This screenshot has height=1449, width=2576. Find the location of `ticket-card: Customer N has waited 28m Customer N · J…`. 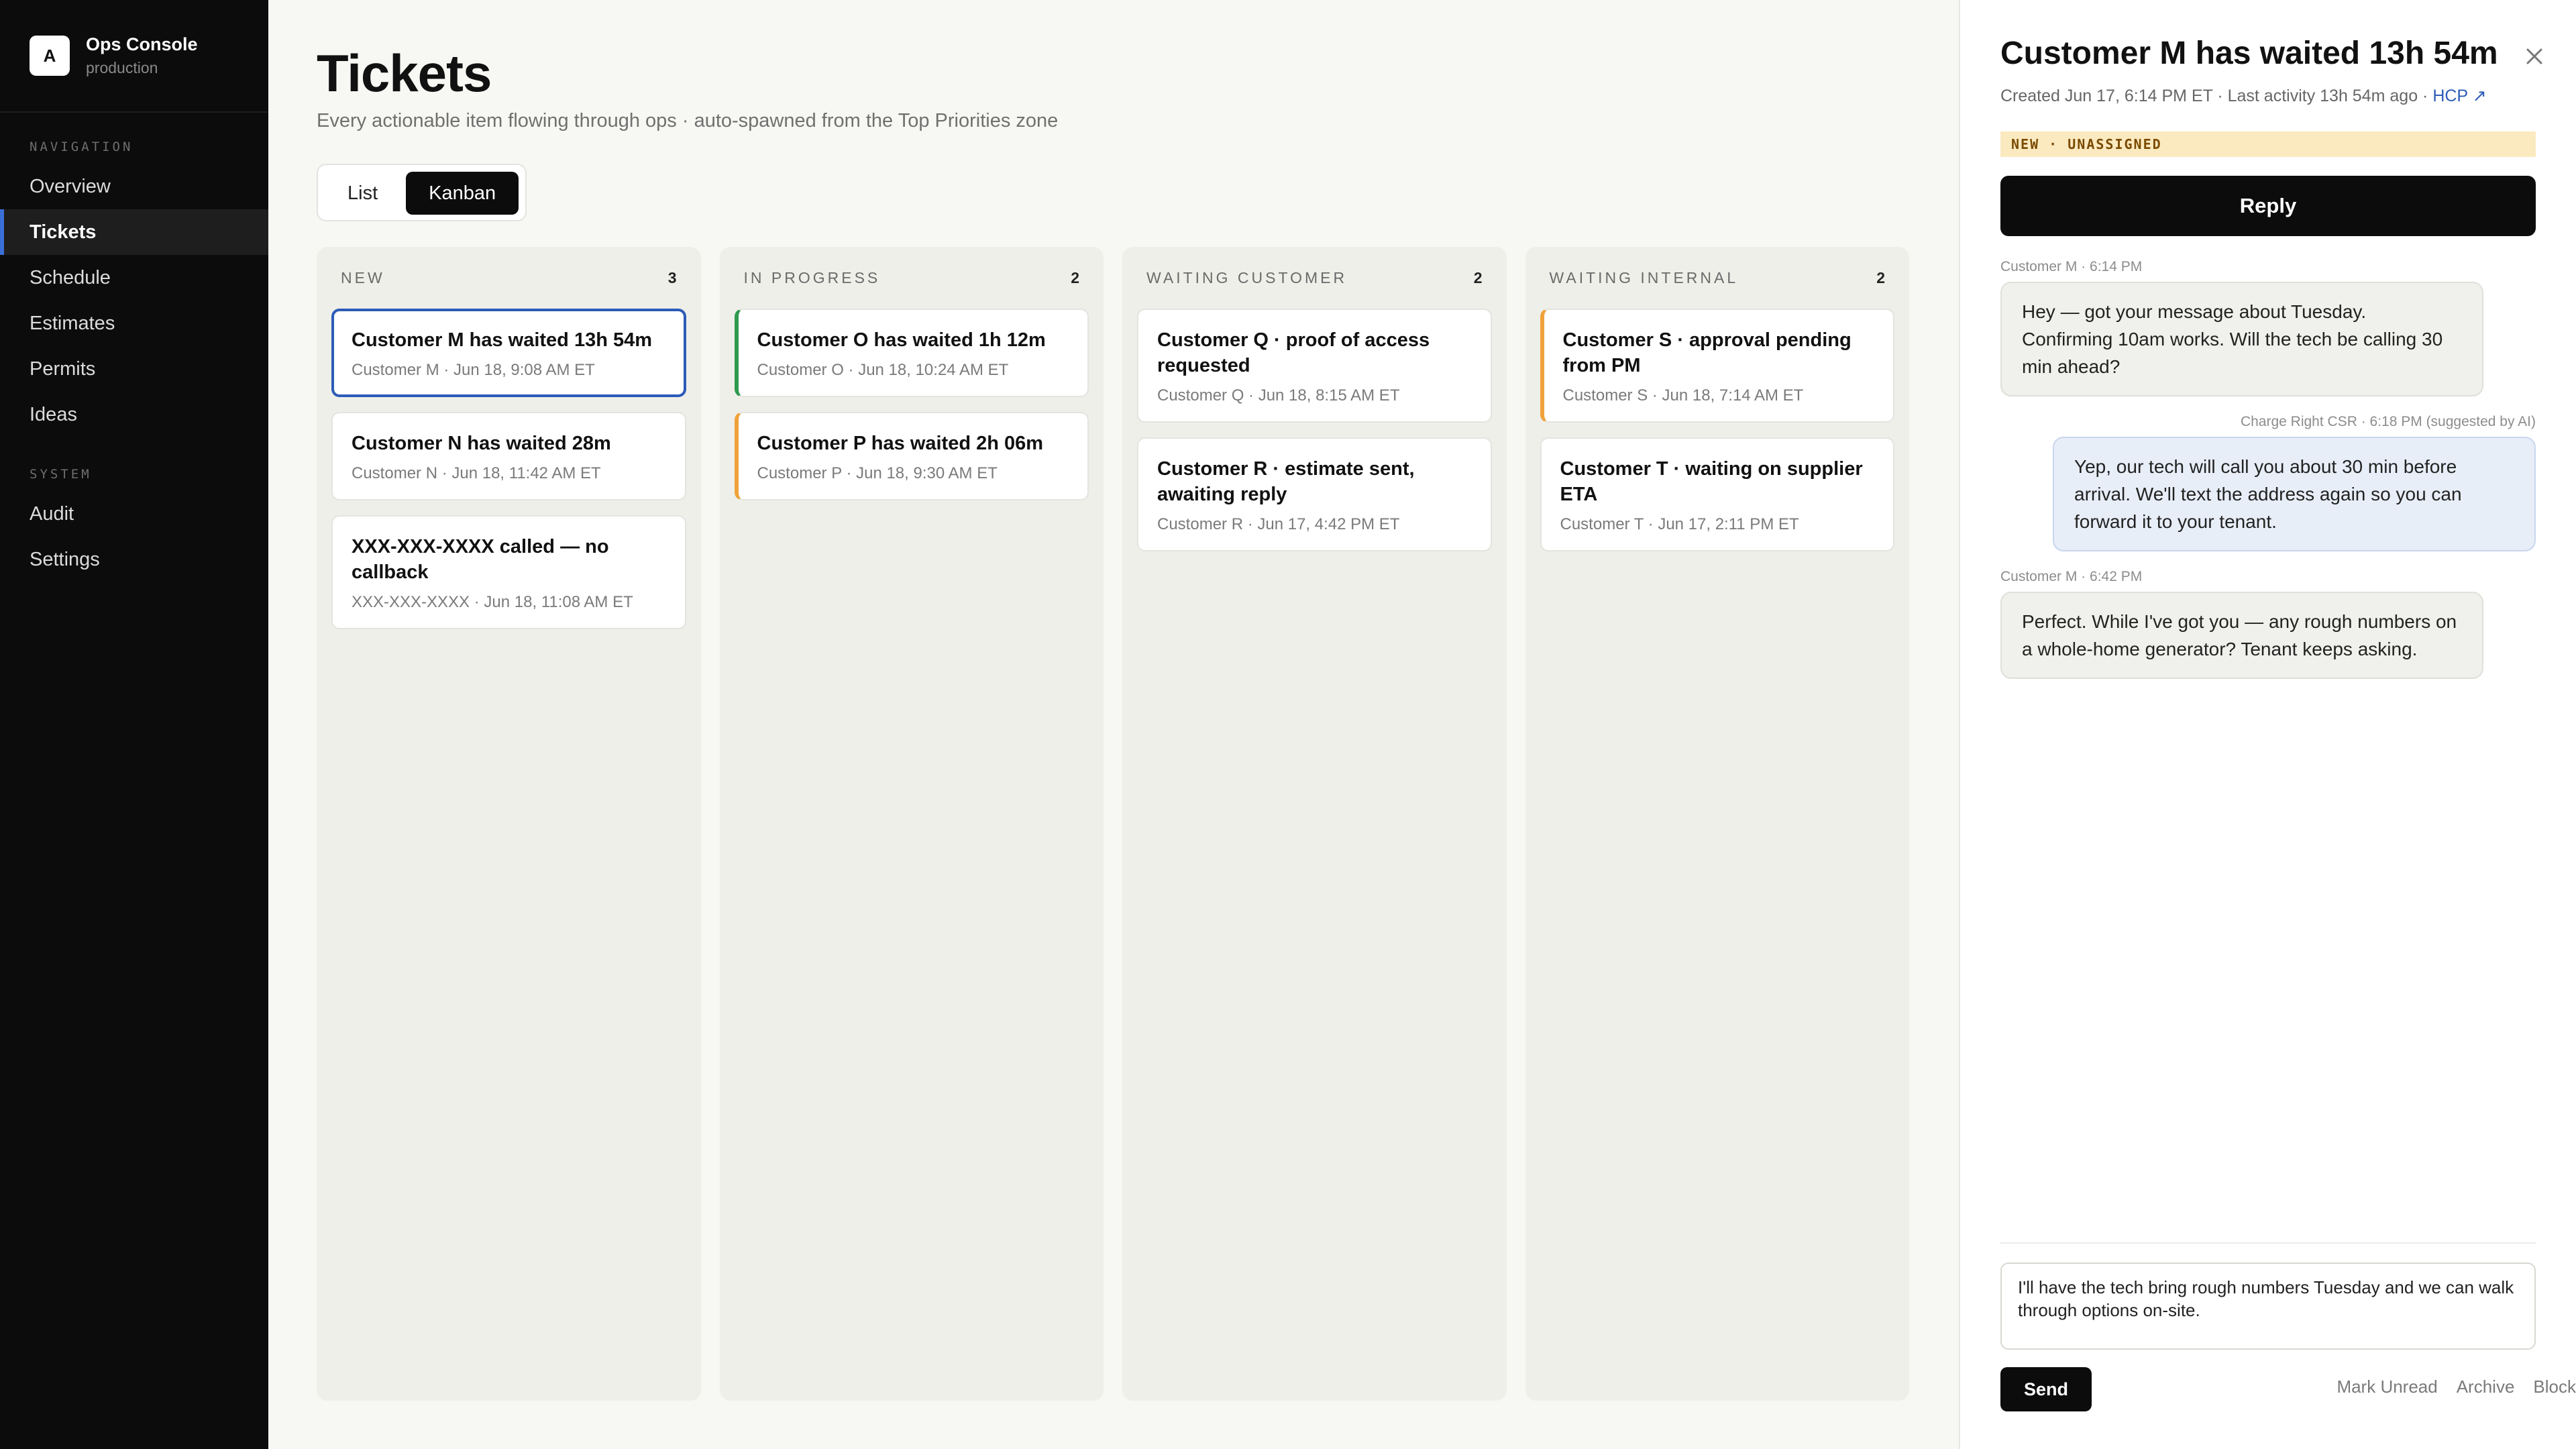

ticket-card: Customer N has waited 28m Customer N · J… is located at coordinates (508, 456).